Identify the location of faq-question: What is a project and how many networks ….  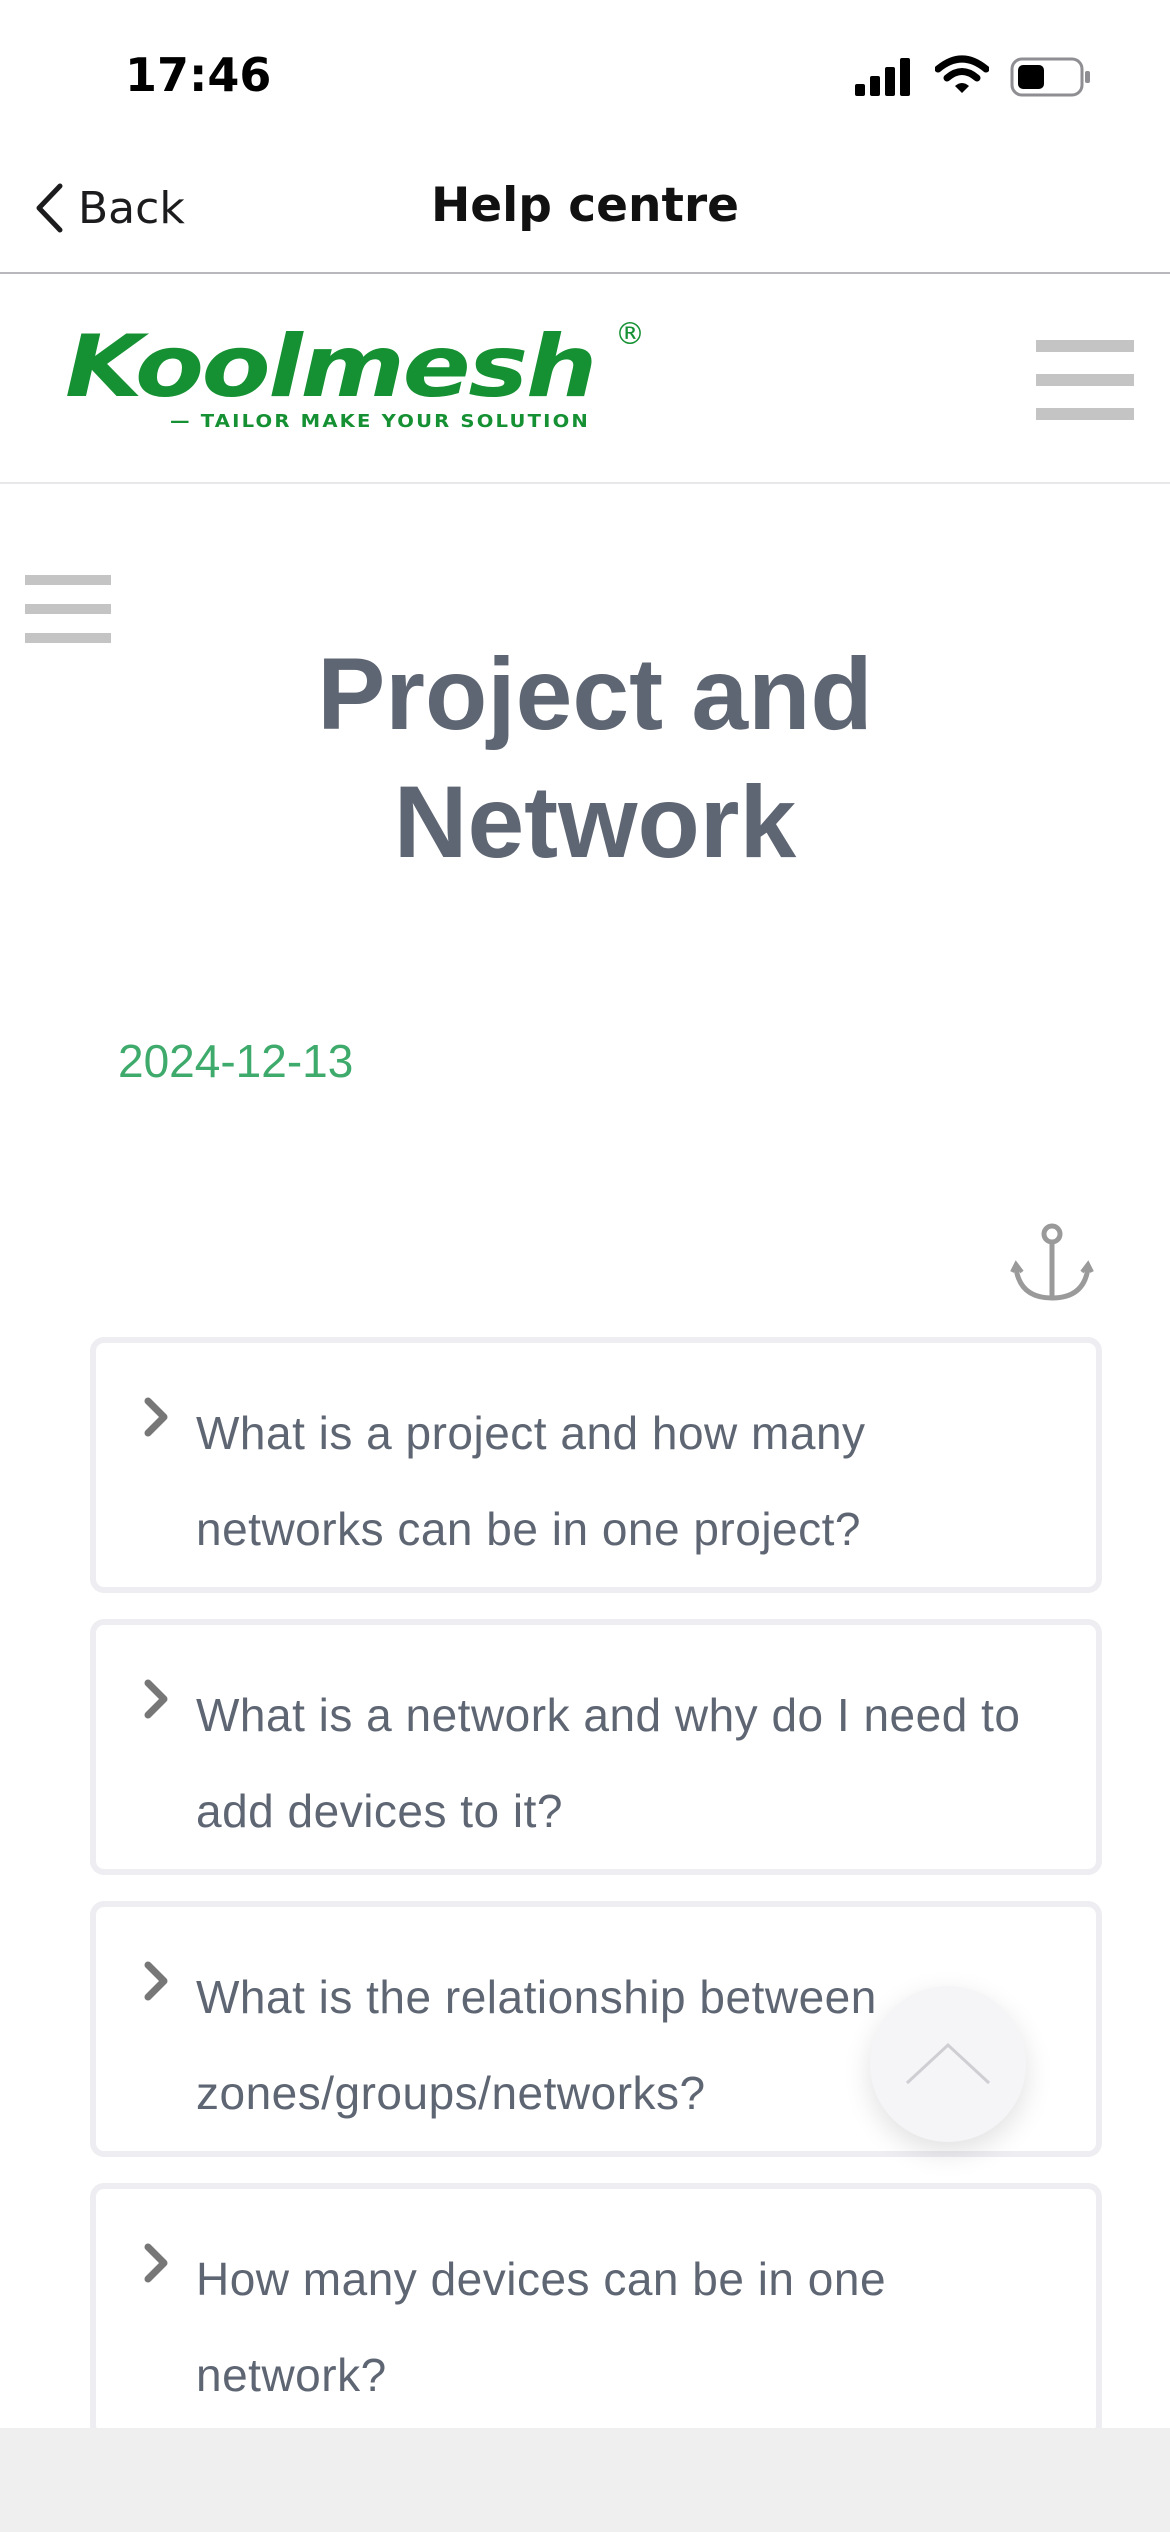
(531, 1481).